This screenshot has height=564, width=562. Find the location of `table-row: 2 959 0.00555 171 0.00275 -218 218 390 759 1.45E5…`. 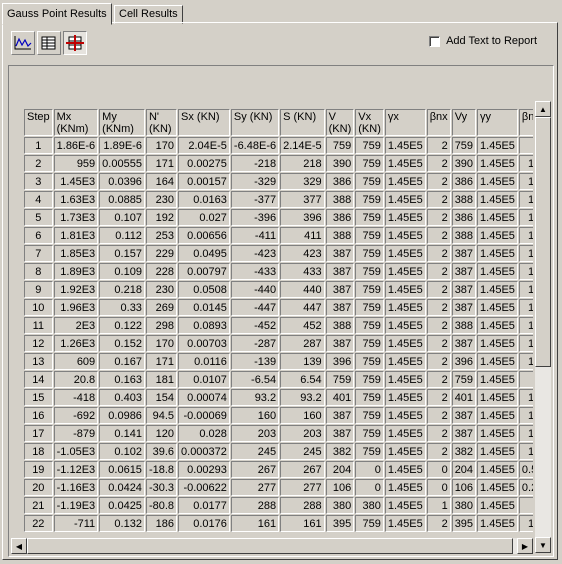

table-row: 2 959 0.00555 171 0.00275 -218 218 390 759 1.45E5… is located at coordinates (278, 163).